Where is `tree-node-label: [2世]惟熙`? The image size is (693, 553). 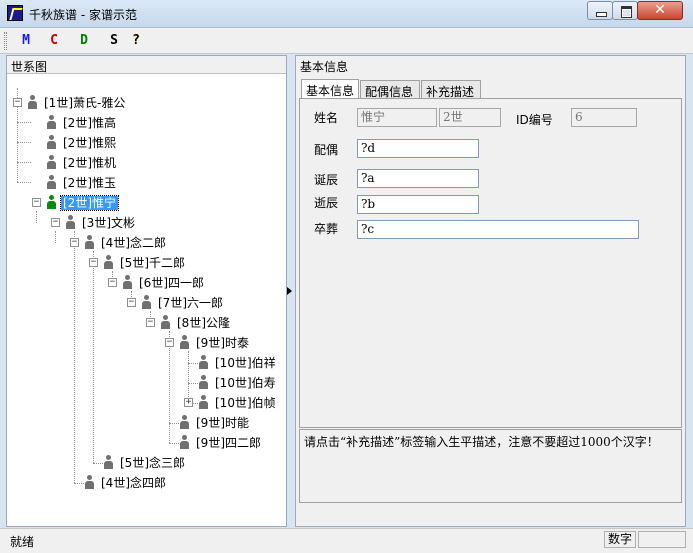 tree-node-label: [2世]惟熙 is located at coordinates (89, 143).